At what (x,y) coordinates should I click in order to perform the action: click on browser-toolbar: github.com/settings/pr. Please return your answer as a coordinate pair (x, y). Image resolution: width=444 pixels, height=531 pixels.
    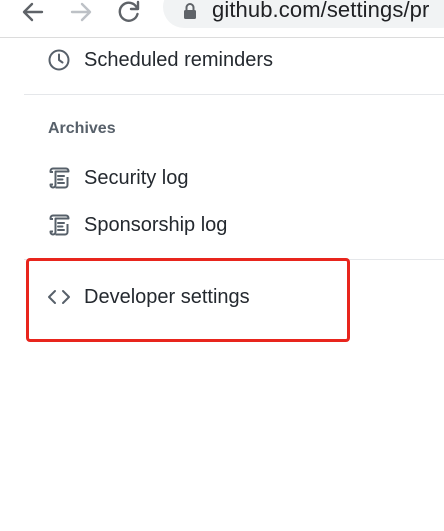
    Looking at the image, I should click on (222, 19).